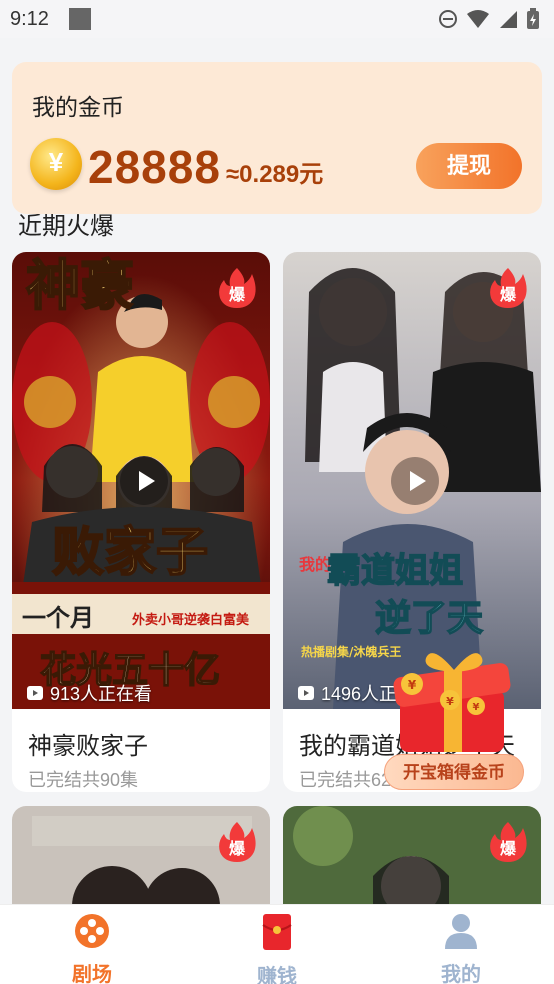 This screenshot has height=984, width=554. What do you see at coordinates (92, 931) in the screenshot?
I see `film-reel-icon` at bounding box center [92, 931].